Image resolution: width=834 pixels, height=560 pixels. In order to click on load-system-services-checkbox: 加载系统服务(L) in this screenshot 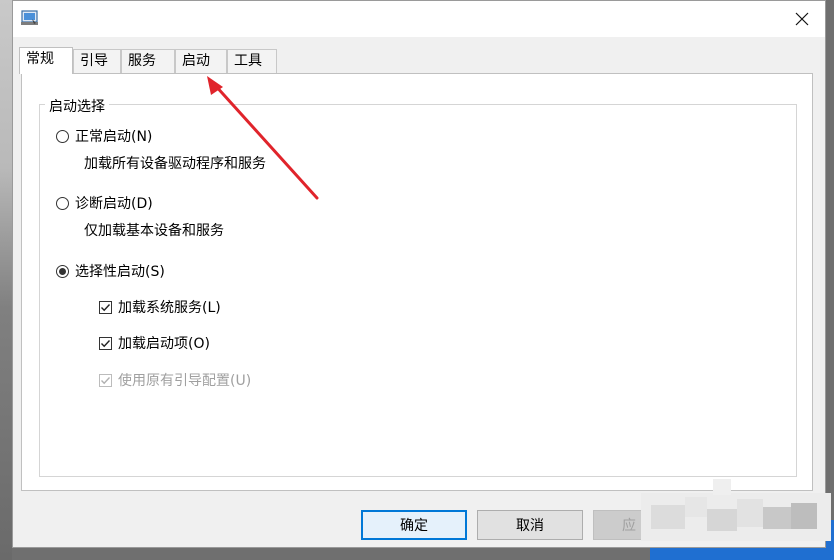, I will do `click(160, 307)`.